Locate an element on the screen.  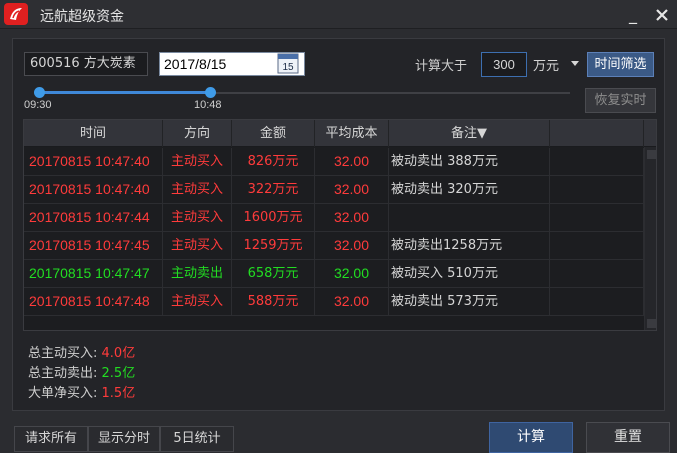
row-amount: 1600万元 is located at coordinates (273, 217).